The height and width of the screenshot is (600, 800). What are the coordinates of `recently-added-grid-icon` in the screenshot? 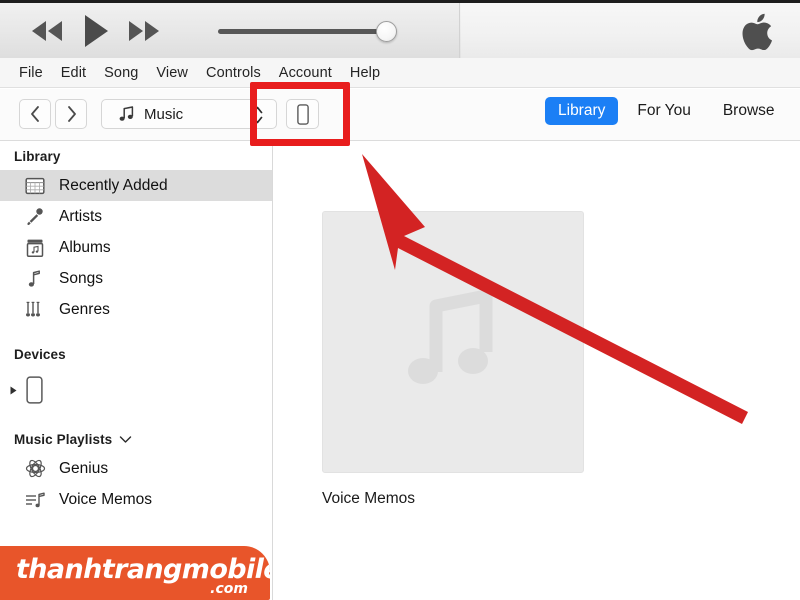 It's located at (35, 186).